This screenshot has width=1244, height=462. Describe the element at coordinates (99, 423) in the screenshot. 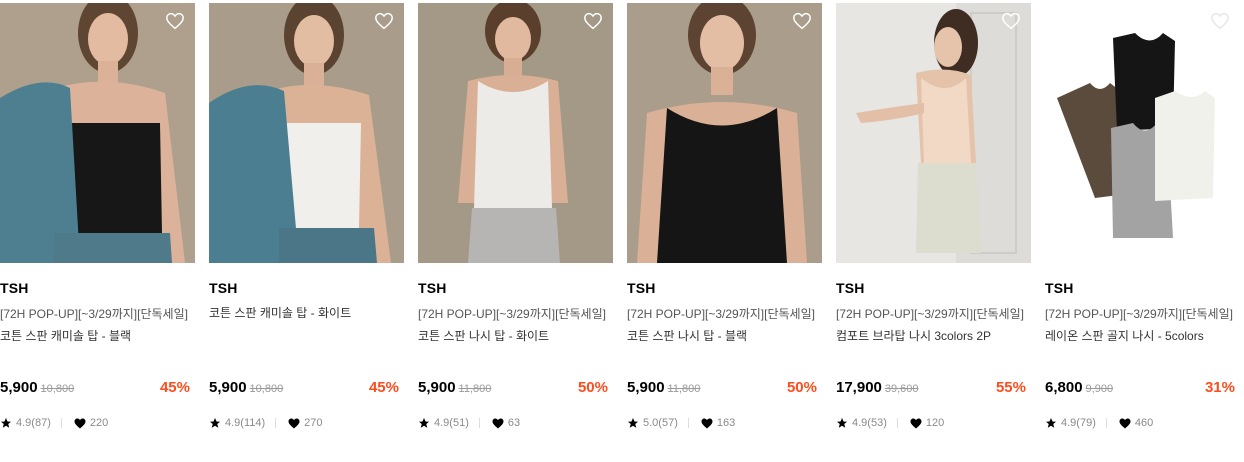

I see `like-count: 220` at that location.